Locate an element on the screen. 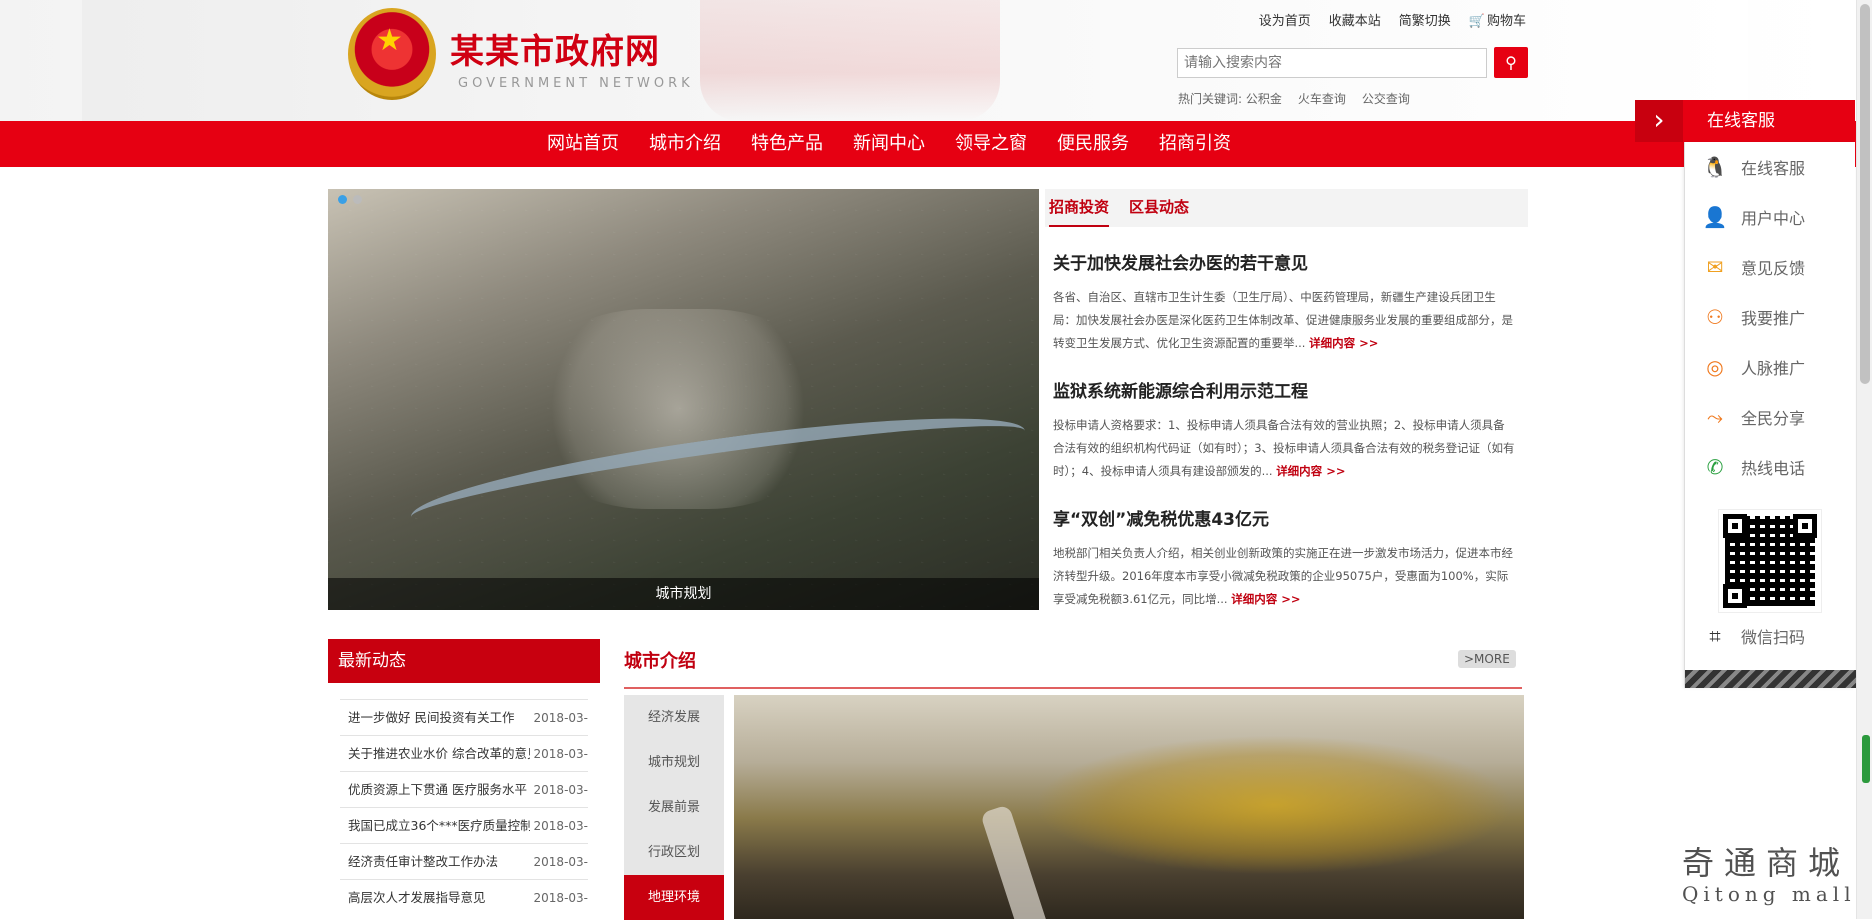  national-emblem-logo: ★ is located at coordinates (392, 54).